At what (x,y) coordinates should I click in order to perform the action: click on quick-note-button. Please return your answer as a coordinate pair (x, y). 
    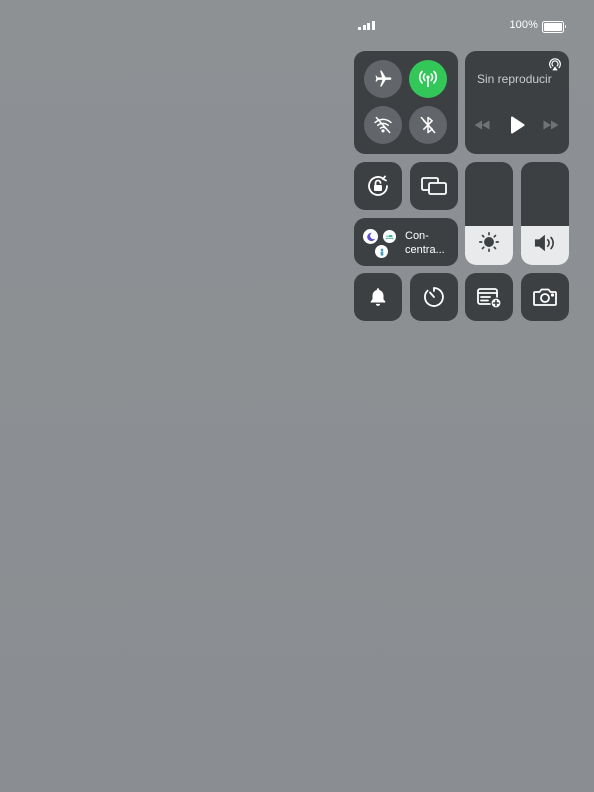
    Looking at the image, I should click on (489, 297).